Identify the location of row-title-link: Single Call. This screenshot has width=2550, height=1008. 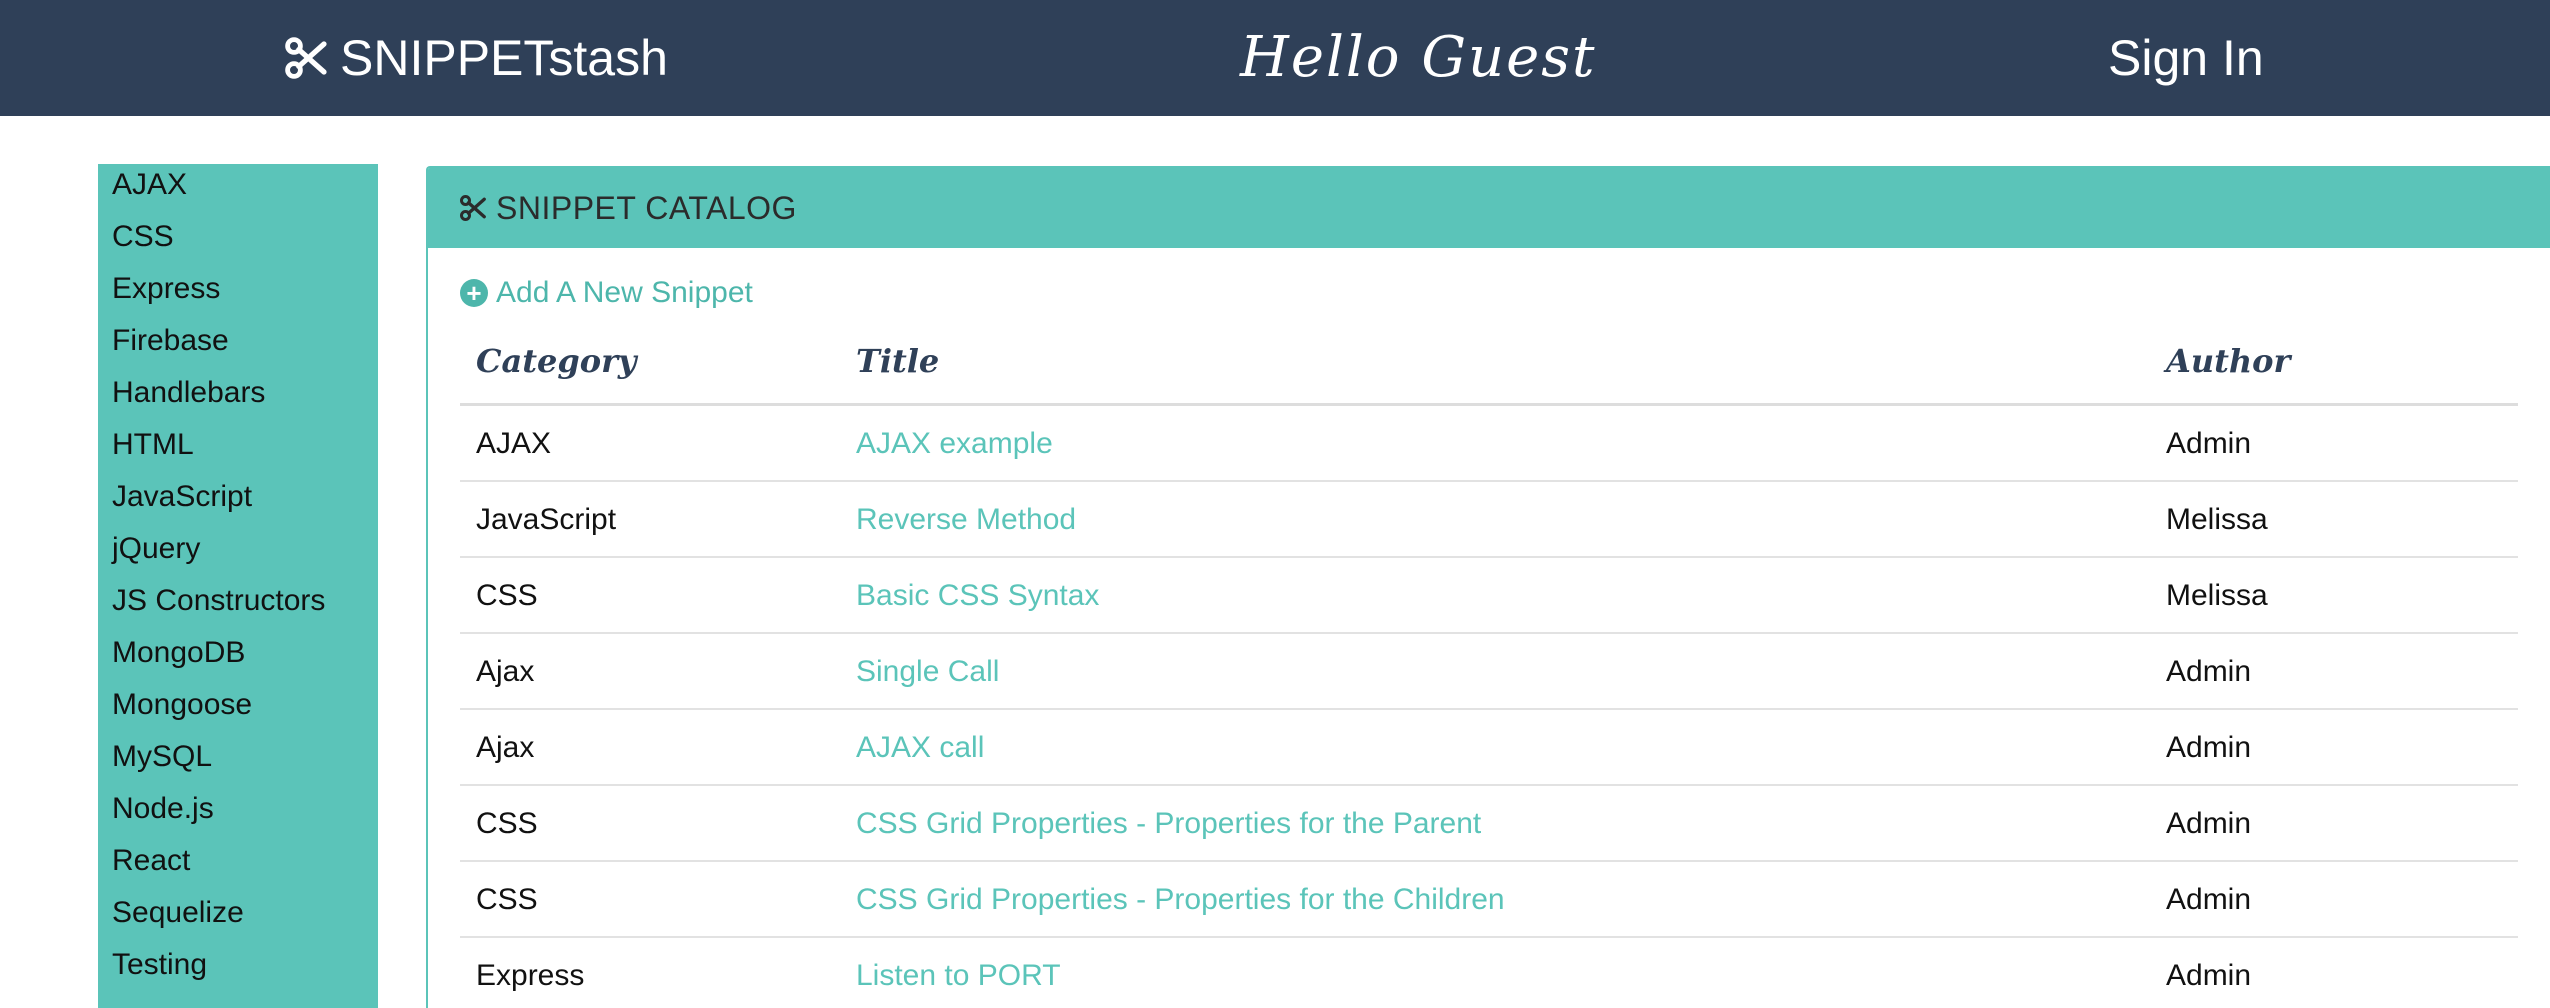
(927, 672).